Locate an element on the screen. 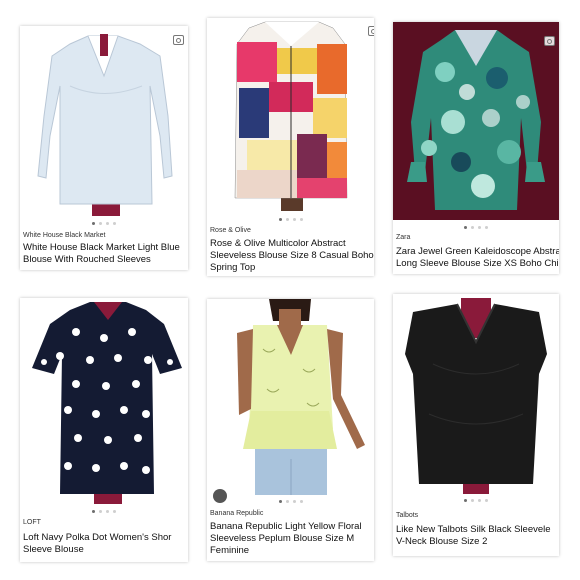  listing-title-line: Spring Top is located at coordinates (233, 267).